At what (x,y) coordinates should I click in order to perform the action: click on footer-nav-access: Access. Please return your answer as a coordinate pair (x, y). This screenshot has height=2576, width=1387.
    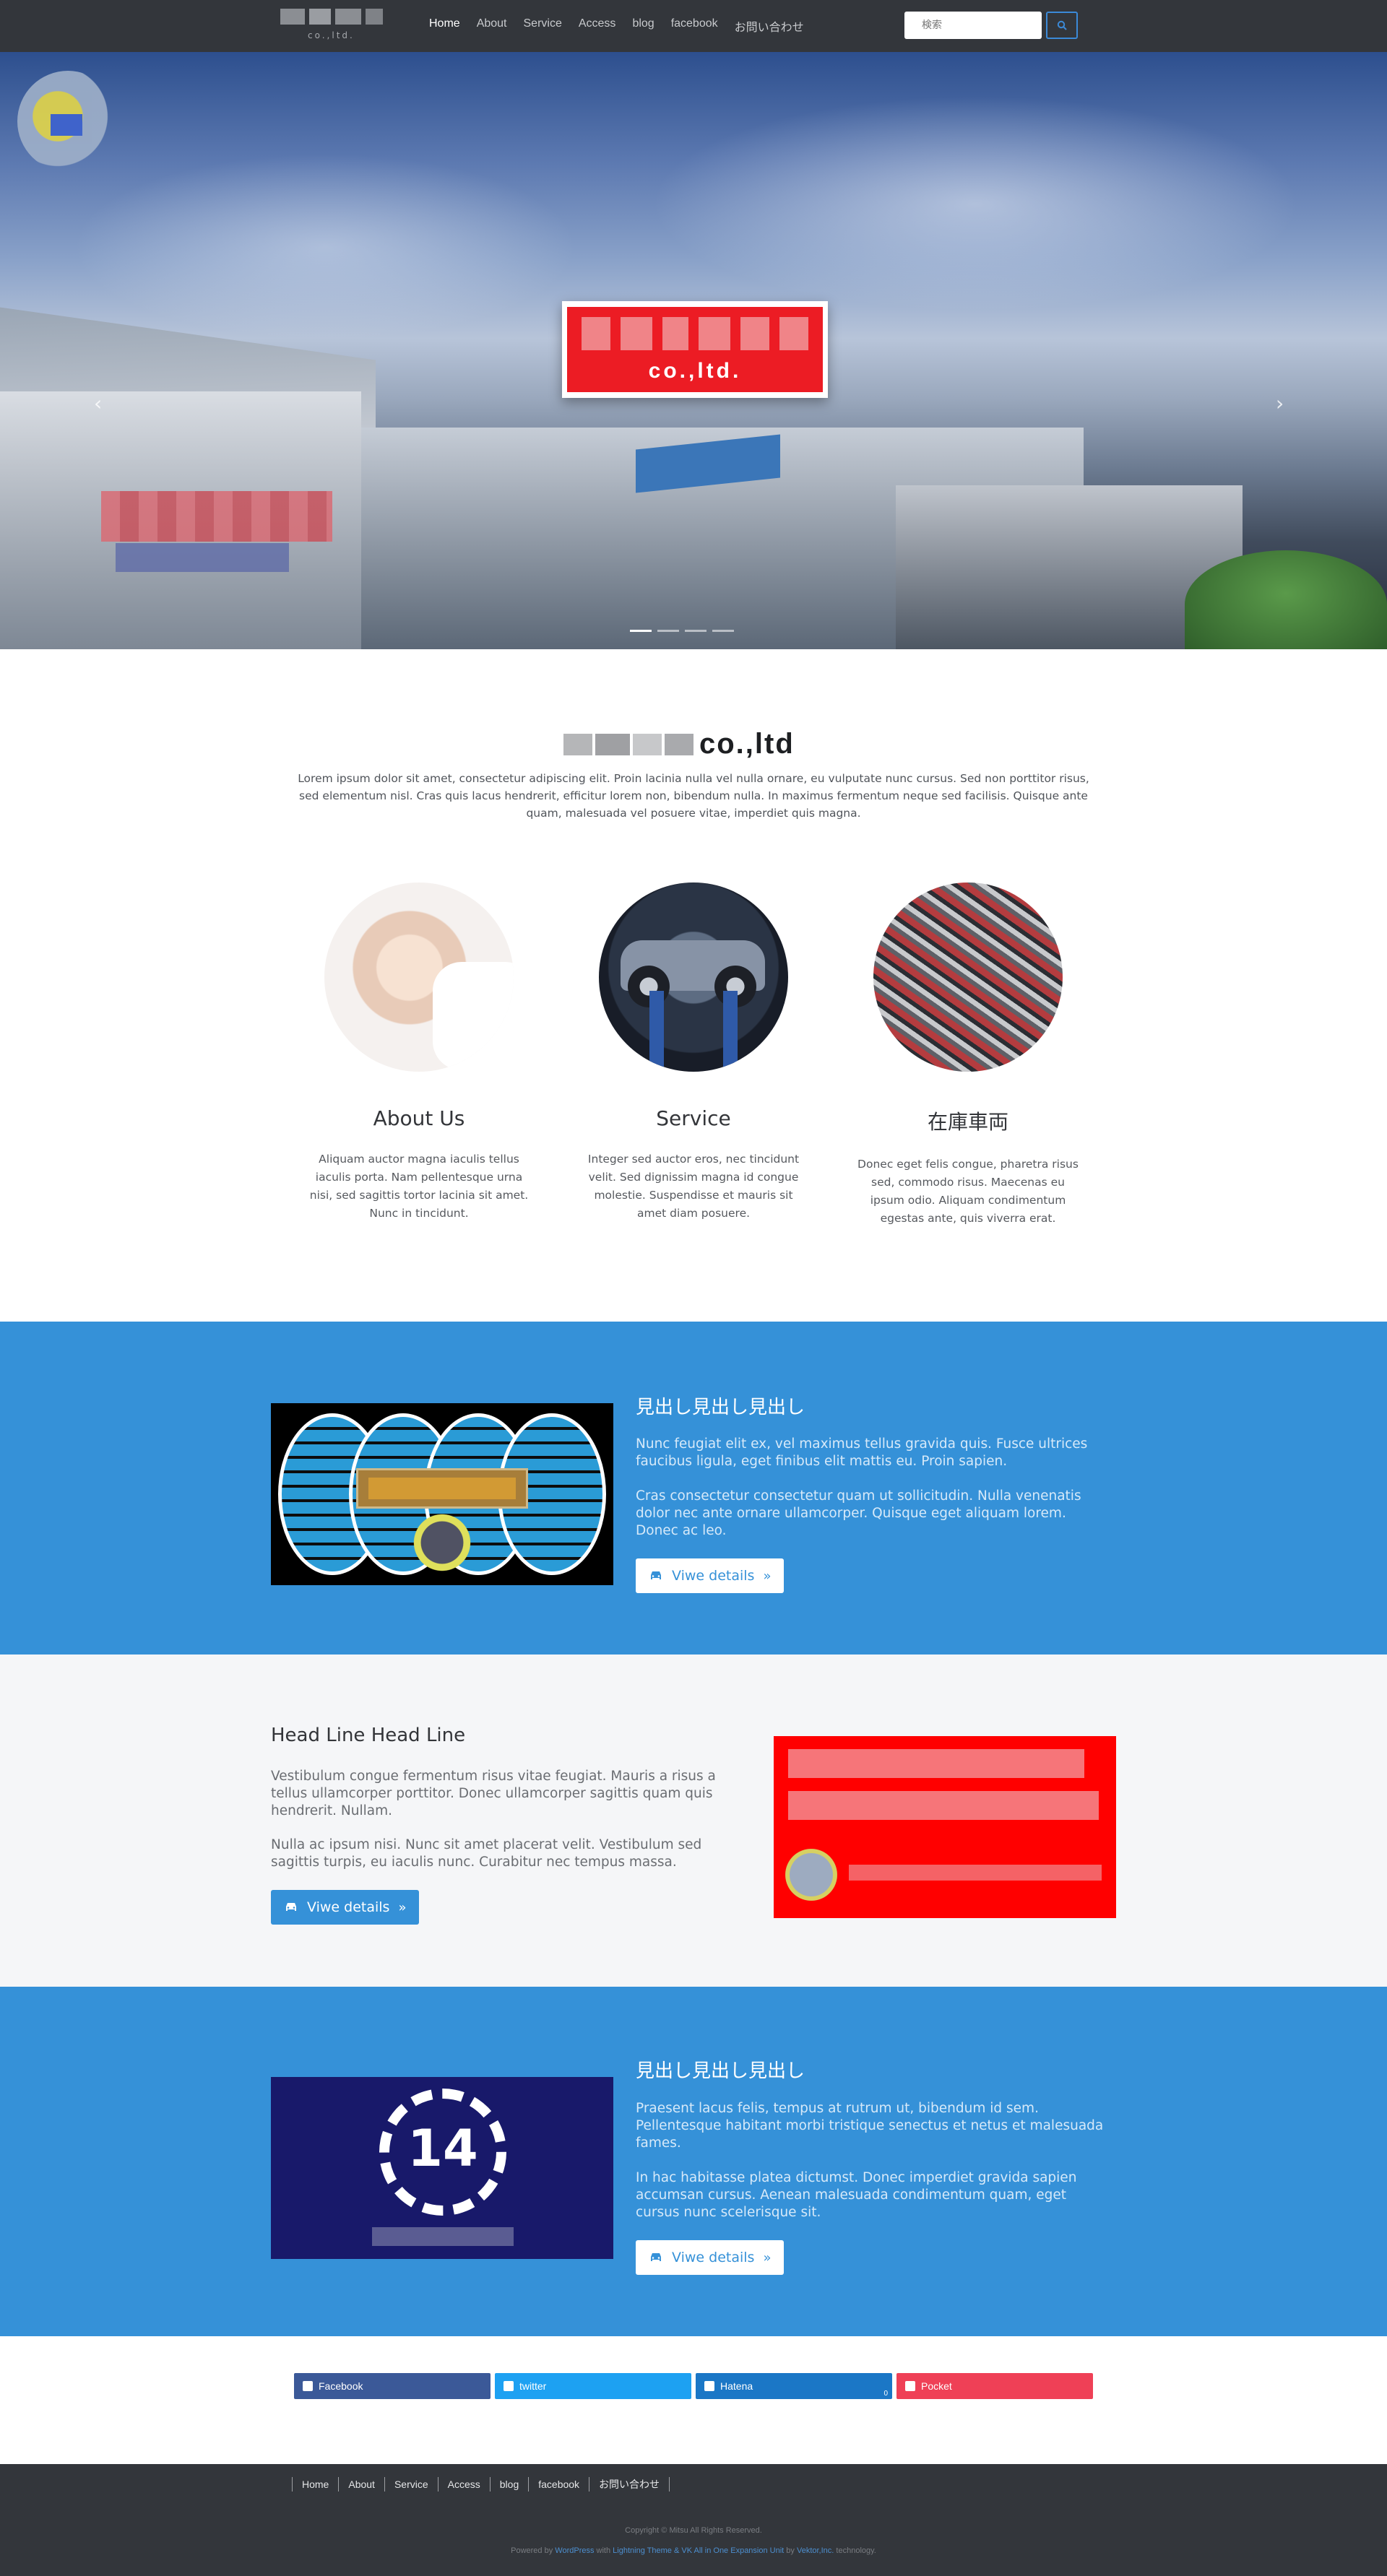
    Looking at the image, I should click on (463, 2484).